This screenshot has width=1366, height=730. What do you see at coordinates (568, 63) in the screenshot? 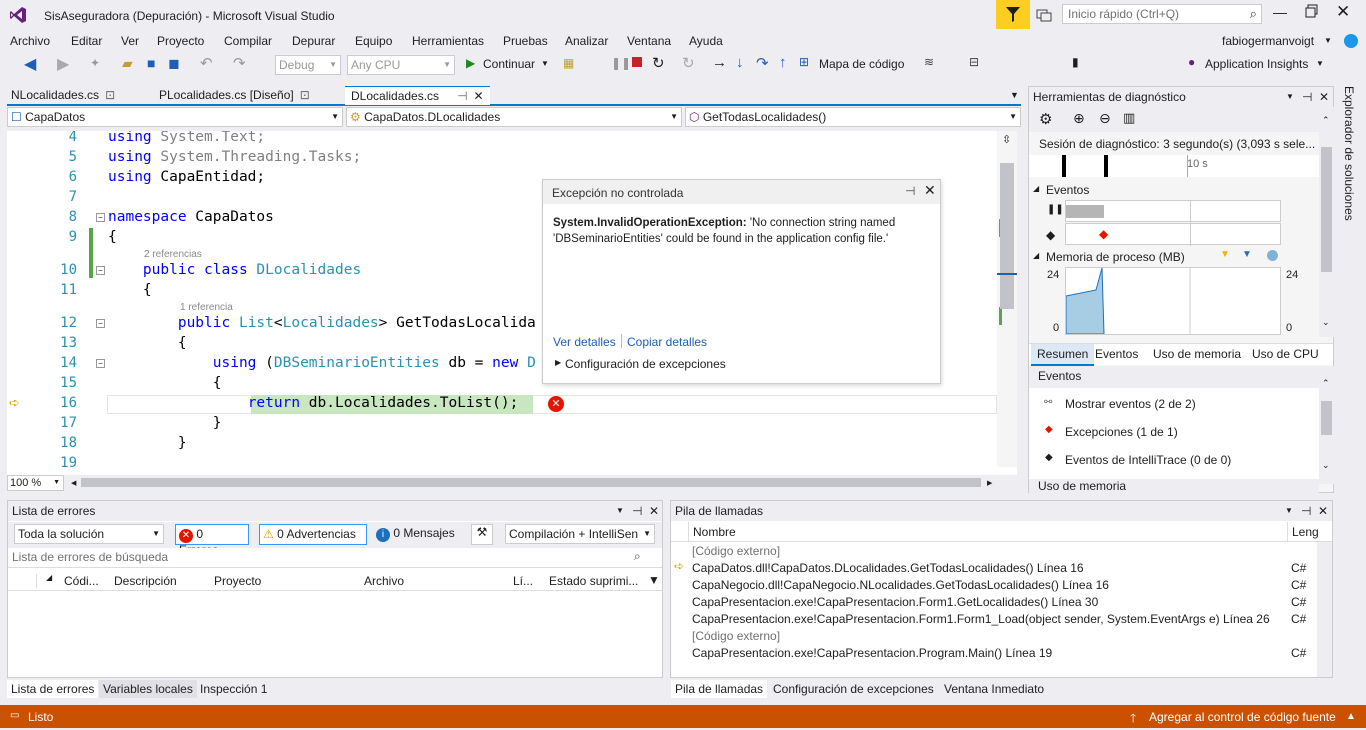
I see `process-icon: ▦` at bounding box center [568, 63].